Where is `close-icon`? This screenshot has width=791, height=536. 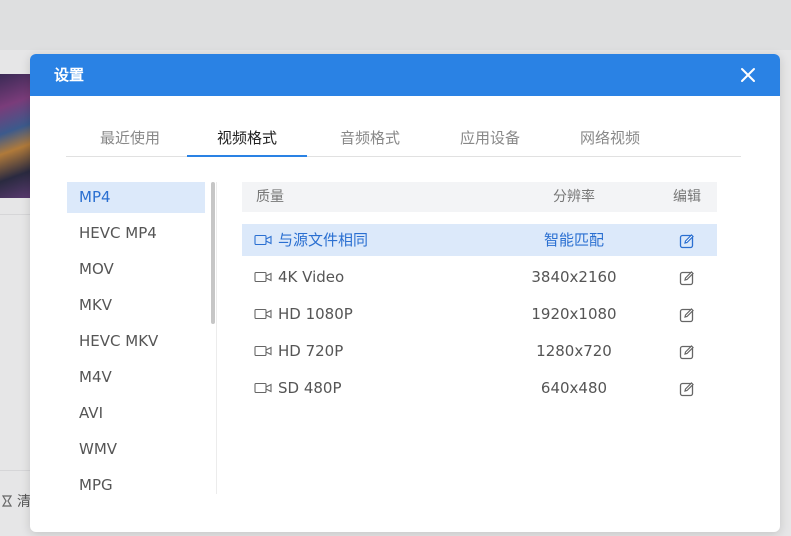 close-icon is located at coordinates (748, 75).